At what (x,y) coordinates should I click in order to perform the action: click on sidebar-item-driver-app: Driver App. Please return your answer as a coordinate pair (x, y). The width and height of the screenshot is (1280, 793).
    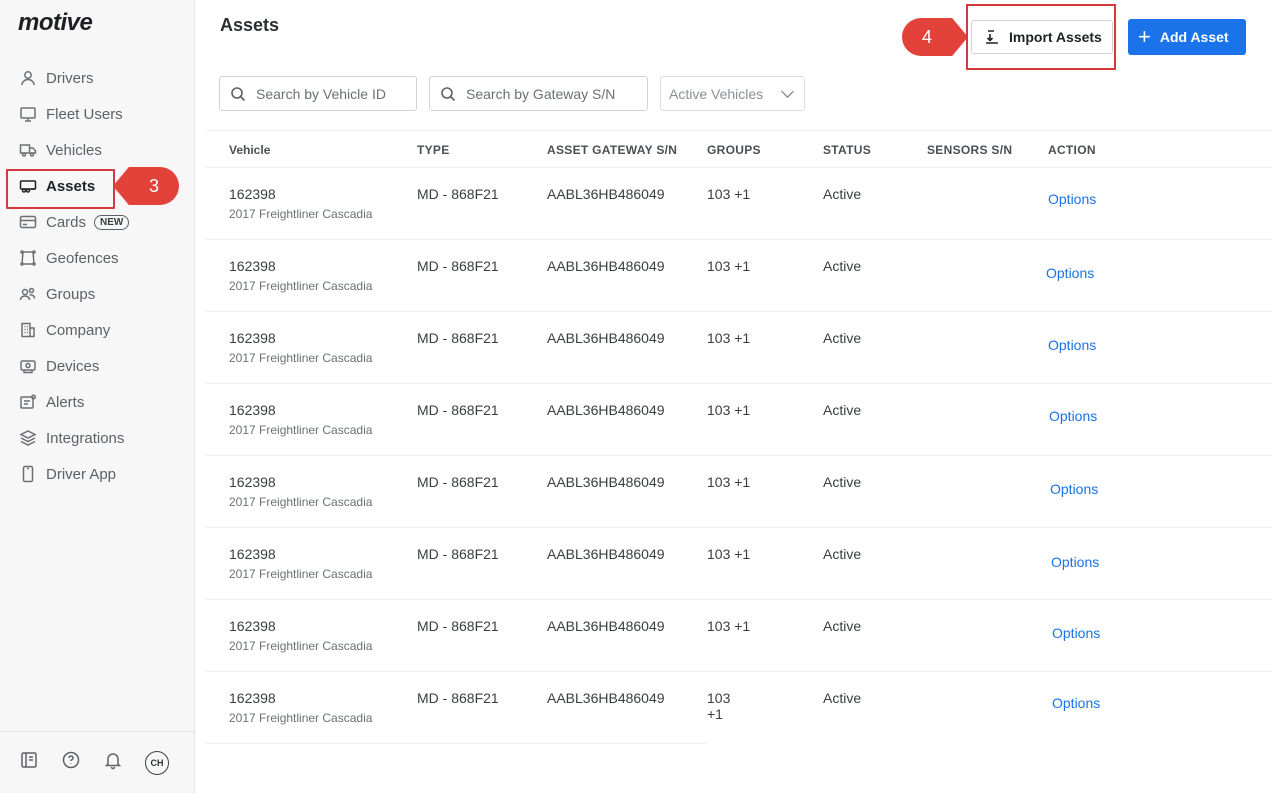
    Looking at the image, I should click on (97, 474).